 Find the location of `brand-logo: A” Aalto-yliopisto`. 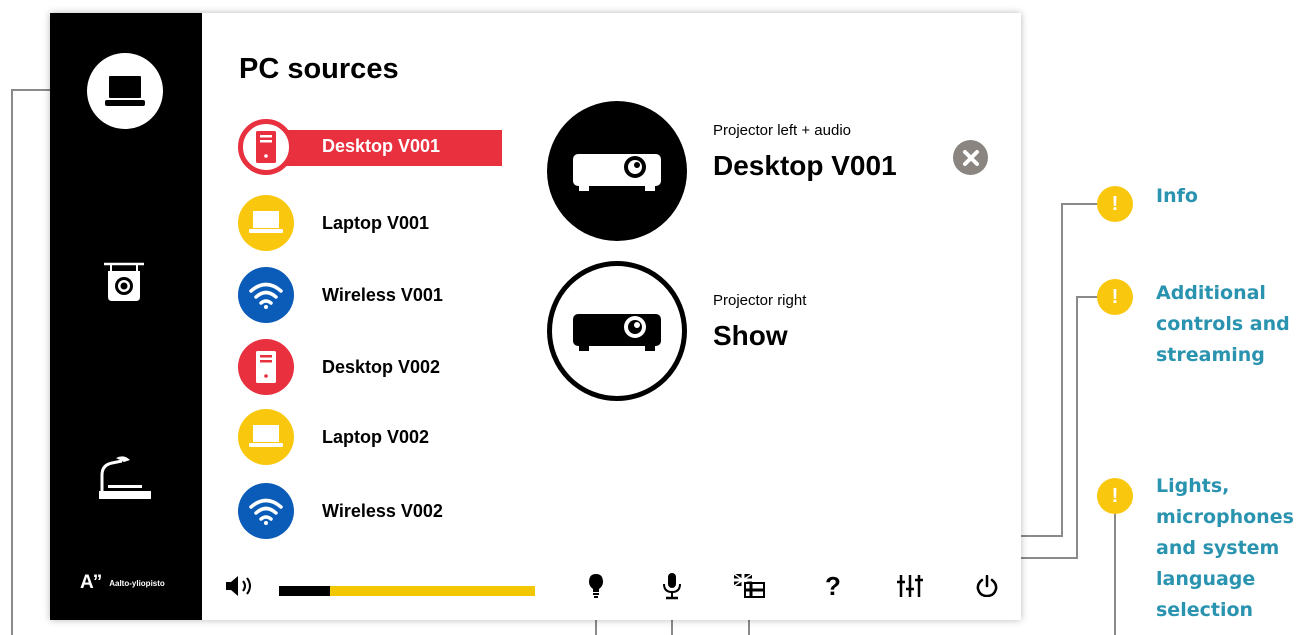

brand-logo: A” Aalto-yliopisto is located at coordinates (122, 583).